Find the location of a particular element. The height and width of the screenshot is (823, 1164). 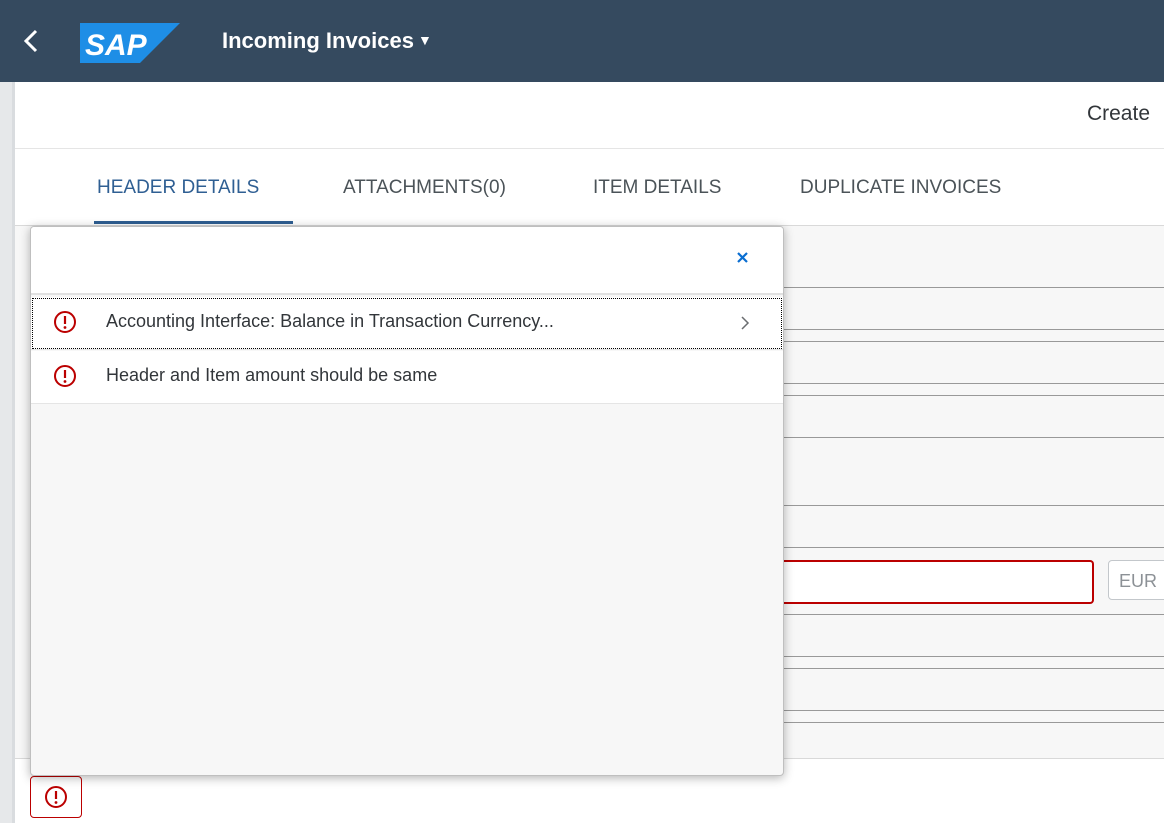

message-item: Header and Item amount should be same is located at coordinates (407, 377).